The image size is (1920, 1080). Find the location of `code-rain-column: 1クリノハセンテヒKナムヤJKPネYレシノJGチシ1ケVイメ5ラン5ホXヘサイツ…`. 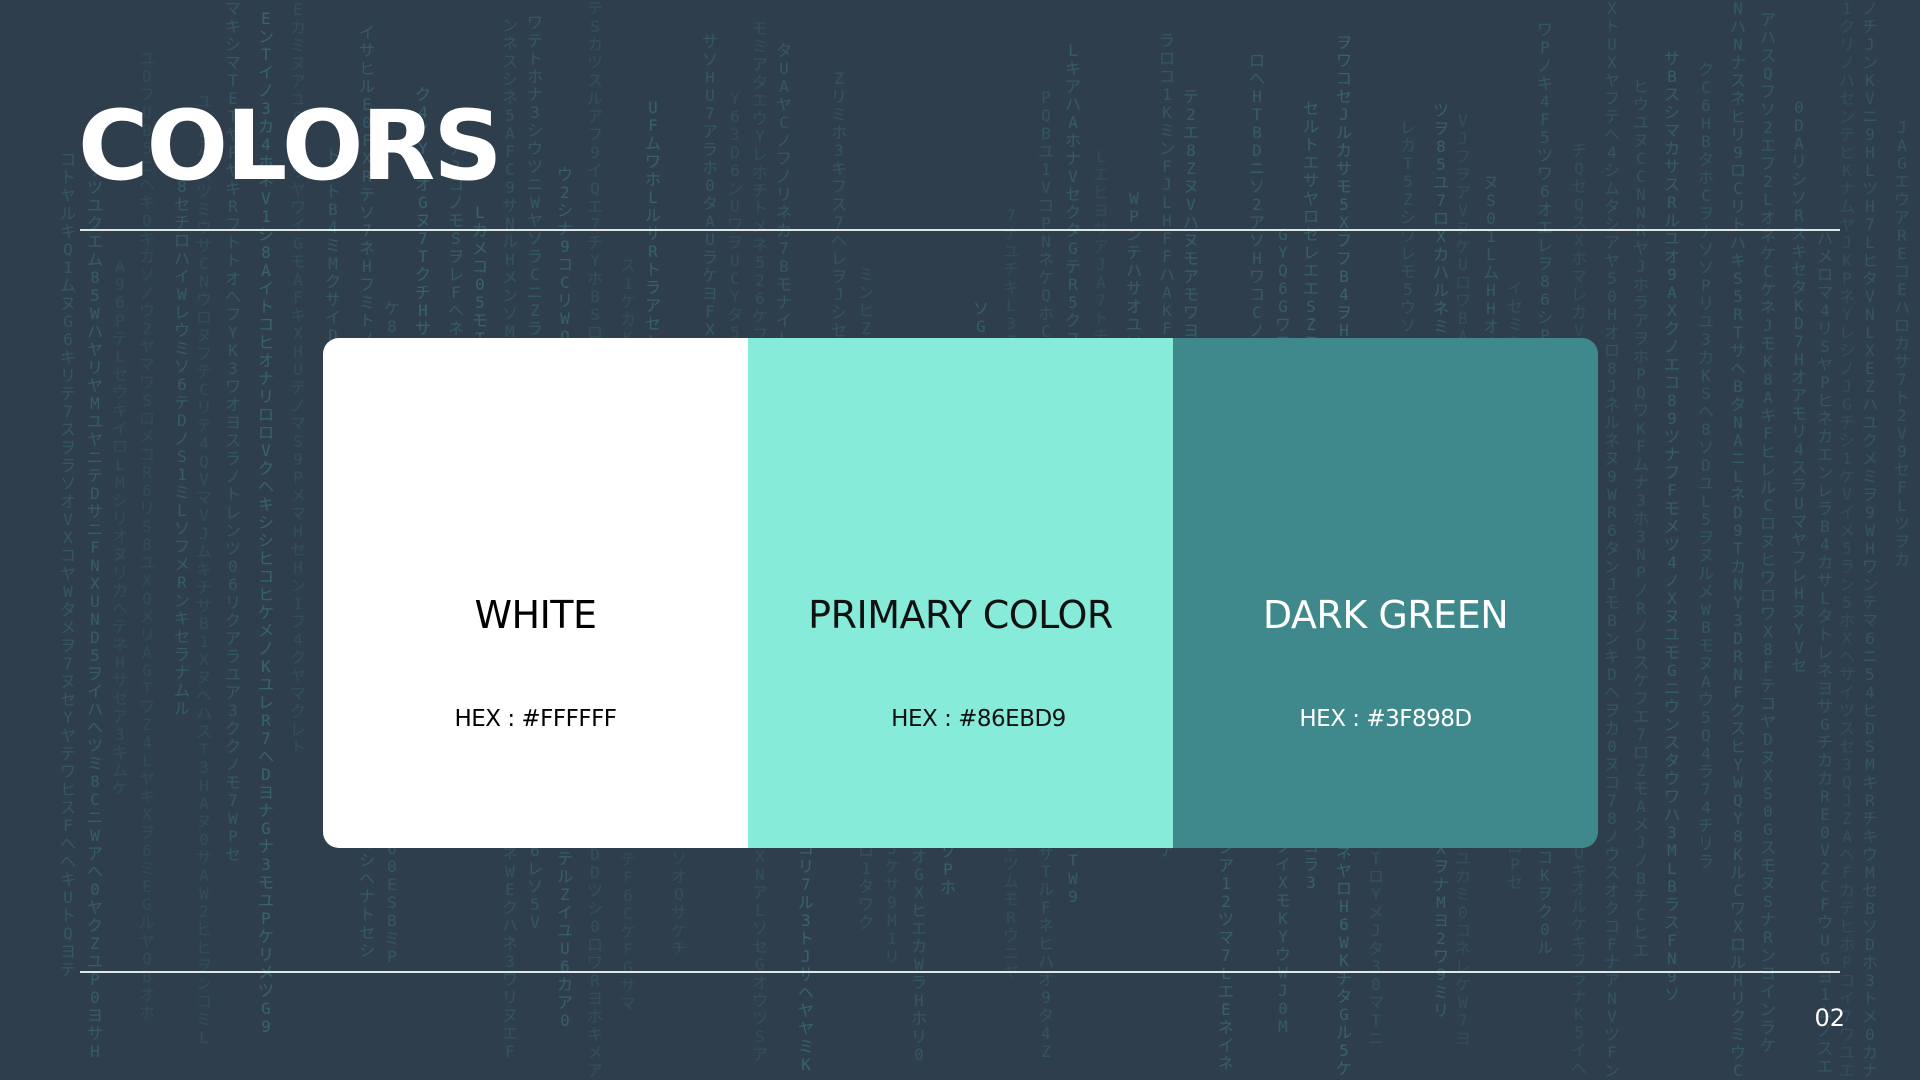

code-rain-column: 1クリノハセンテヒKナムヤJKPネYレシノJGチシ1ケVイメ5ラン5ホXヘサイツ… is located at coordinates (1847, 540).